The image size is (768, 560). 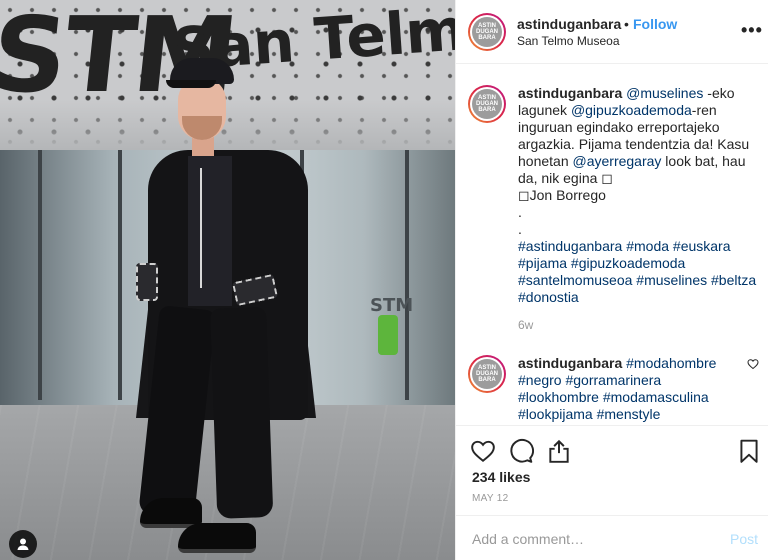 I want to click on heart-icon, so click(x=483, y=451).